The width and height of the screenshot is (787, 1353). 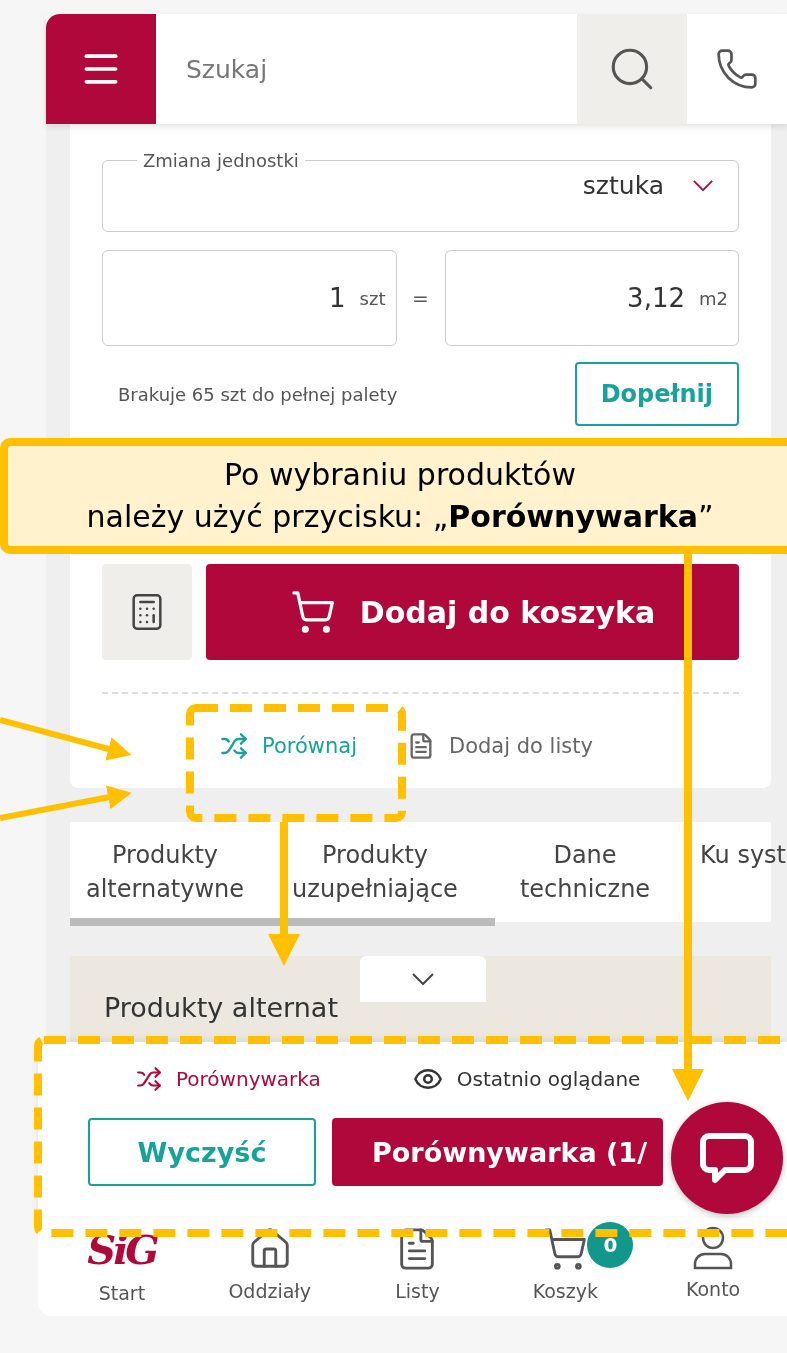 I want to click on accordion-title: Produkty alternat, so click(x=221, y=1008).